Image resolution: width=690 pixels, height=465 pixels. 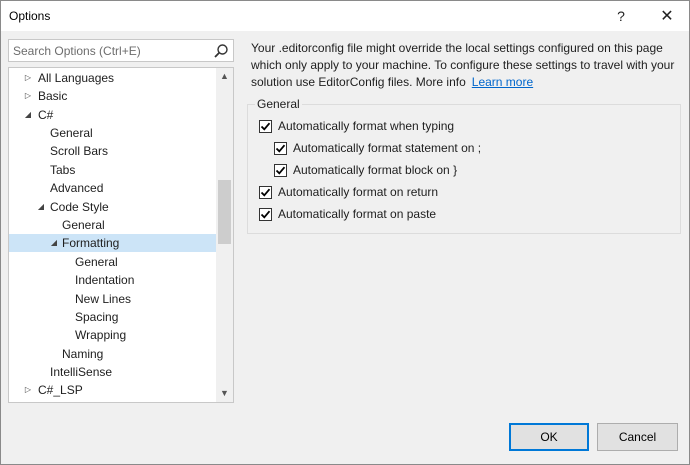 I want to click on tree-item-naming: Naming, so click(x=112, y=354).